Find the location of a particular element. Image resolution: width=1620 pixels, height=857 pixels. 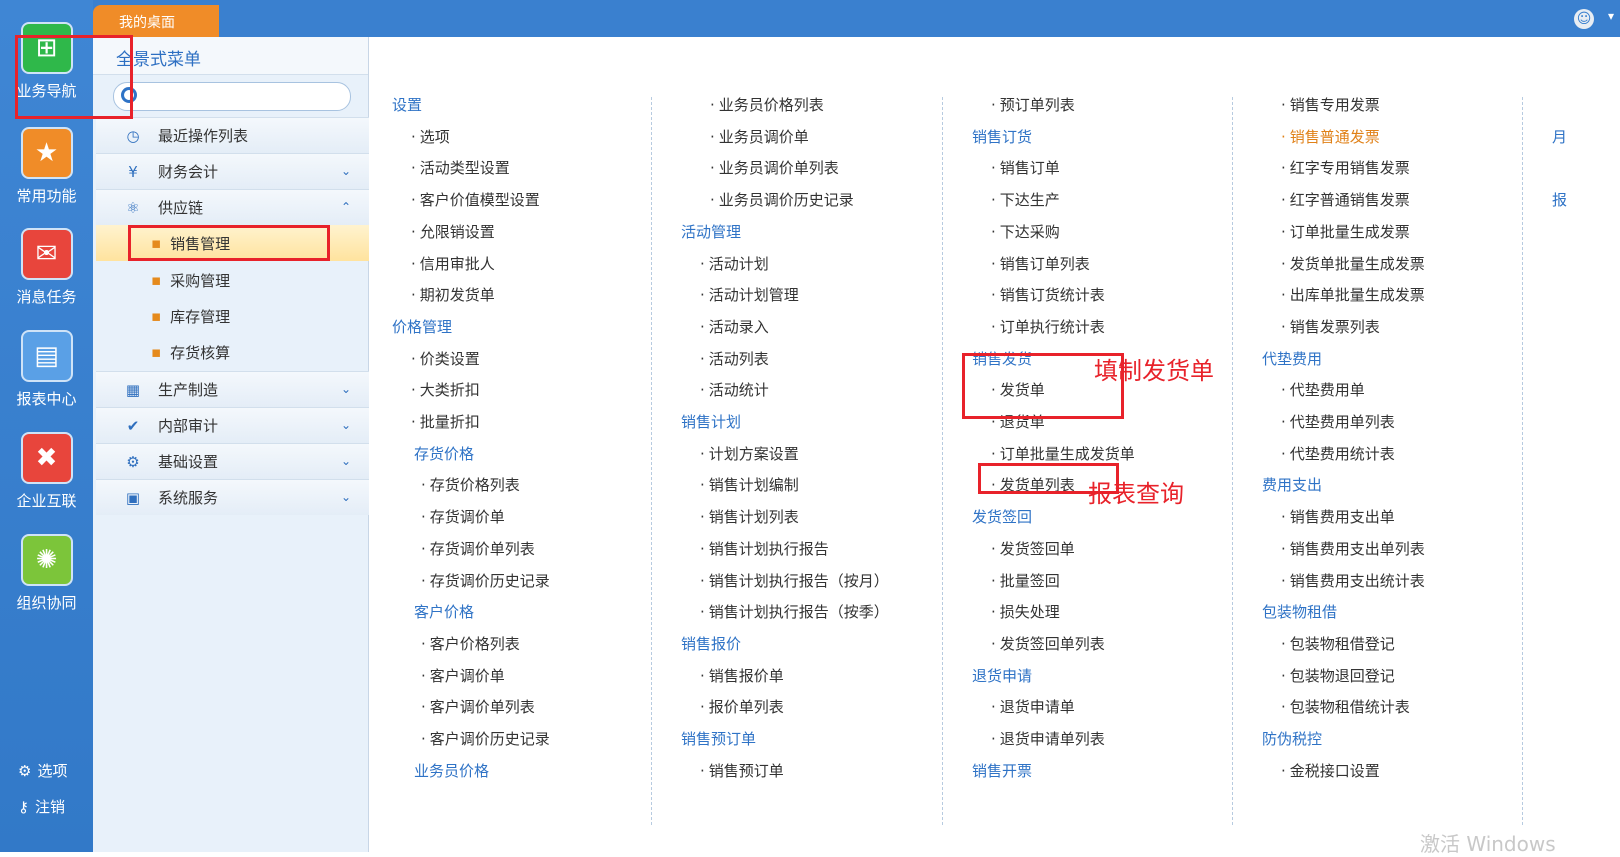

menu-item: 销售计划执行报告 is located at coordinates (764, 548).